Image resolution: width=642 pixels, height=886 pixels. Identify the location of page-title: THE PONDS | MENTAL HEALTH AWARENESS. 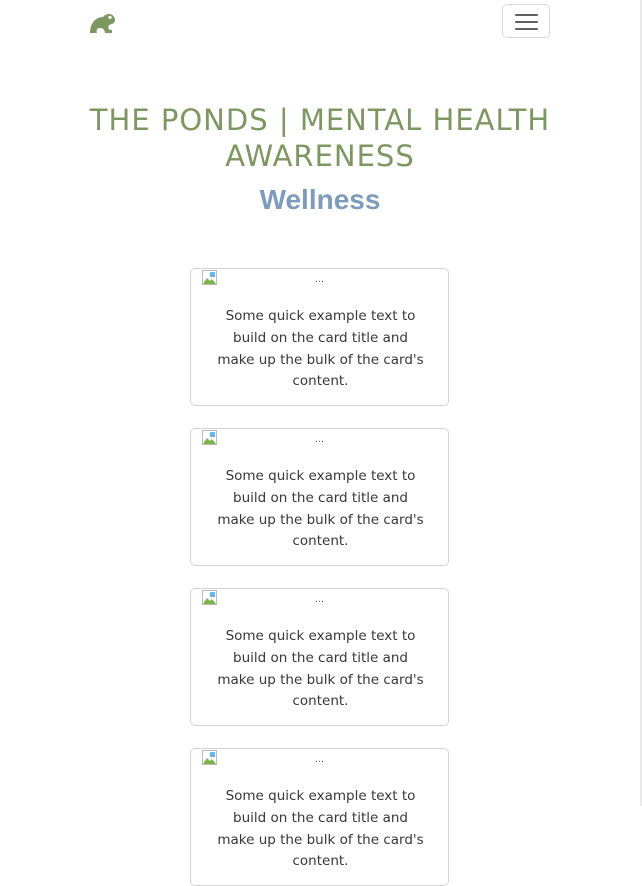
(320, 138).